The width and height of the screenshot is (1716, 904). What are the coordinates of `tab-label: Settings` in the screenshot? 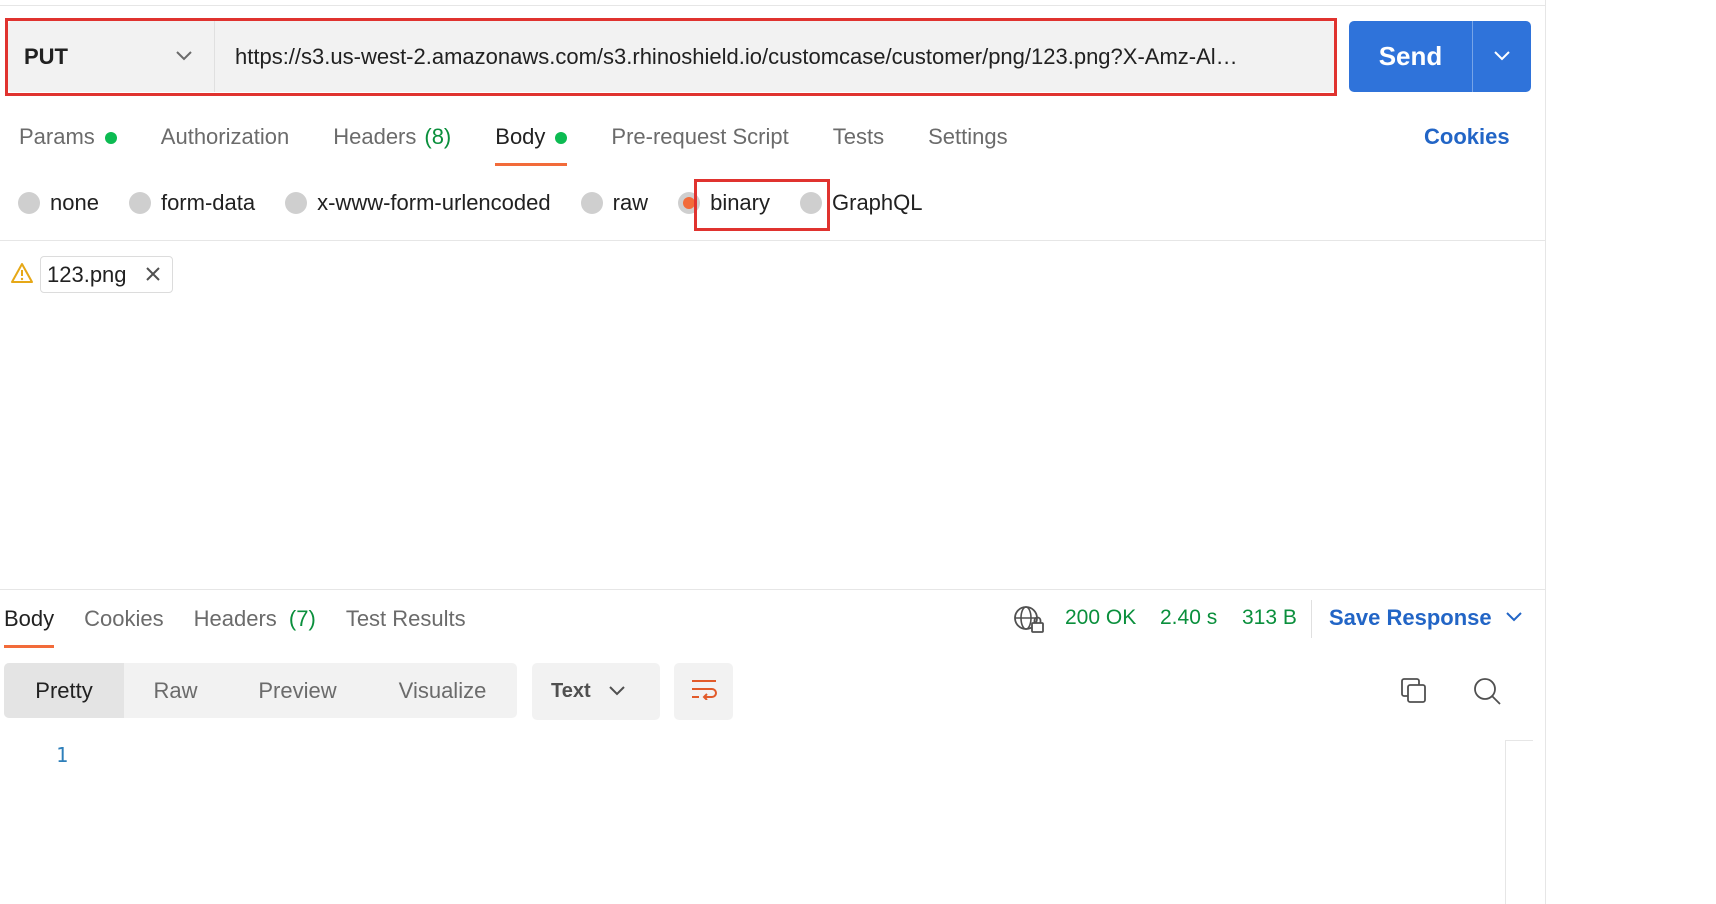 It's located at (968, 136).